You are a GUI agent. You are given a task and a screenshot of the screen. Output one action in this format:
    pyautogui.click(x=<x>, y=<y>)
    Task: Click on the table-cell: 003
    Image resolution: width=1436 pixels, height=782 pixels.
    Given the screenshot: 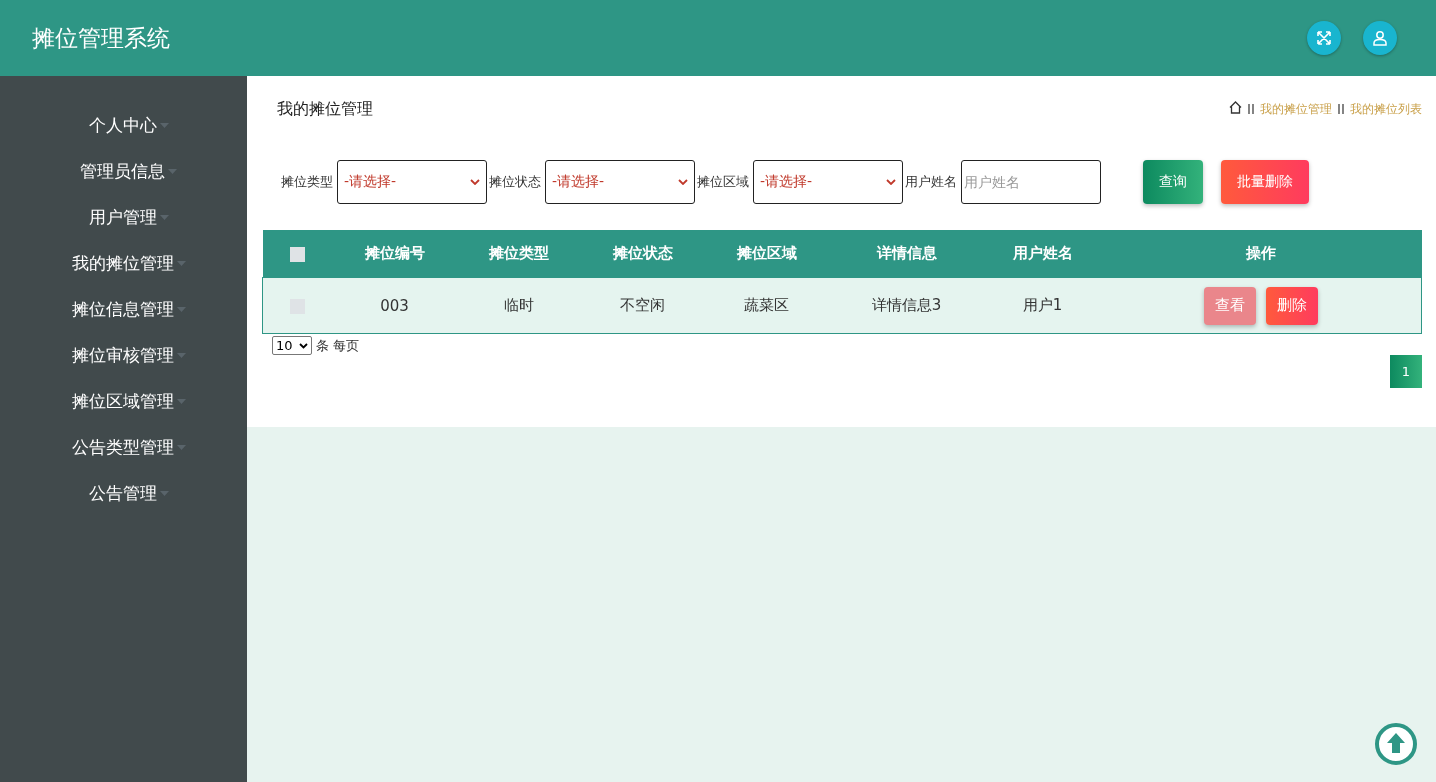 What is the action you would take?
    pyautogui.click(x=394, y=305)
    